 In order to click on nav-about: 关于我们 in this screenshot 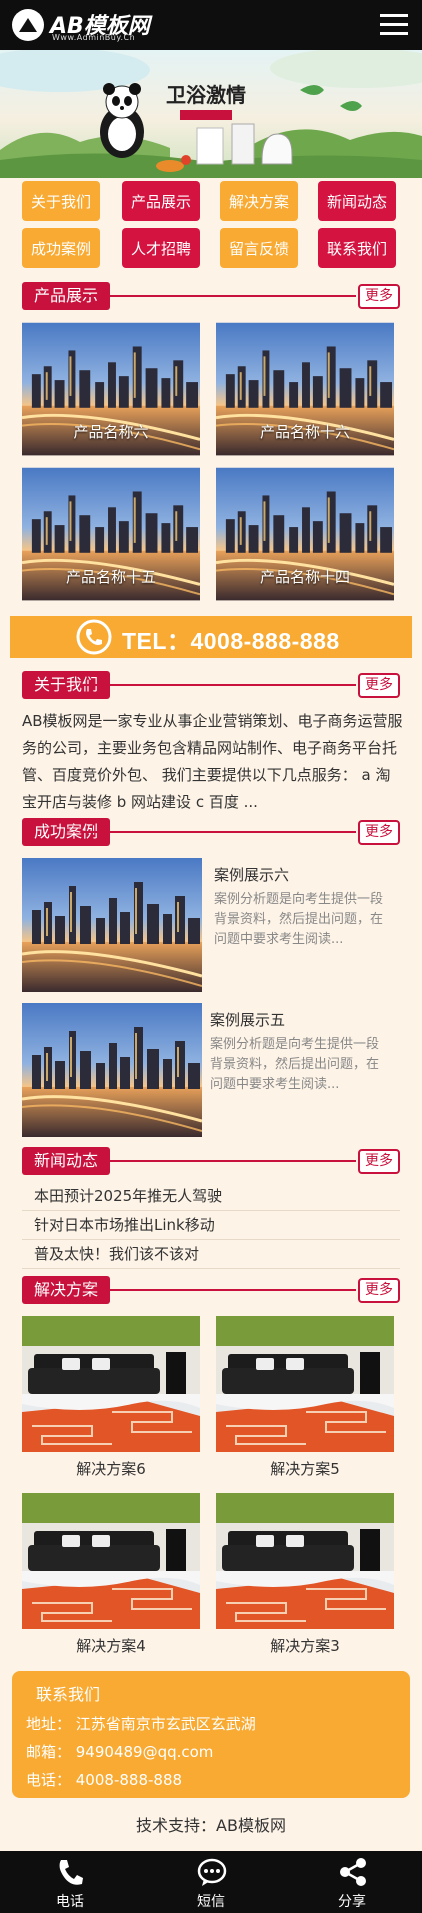, I will do `click(61, 201)`.